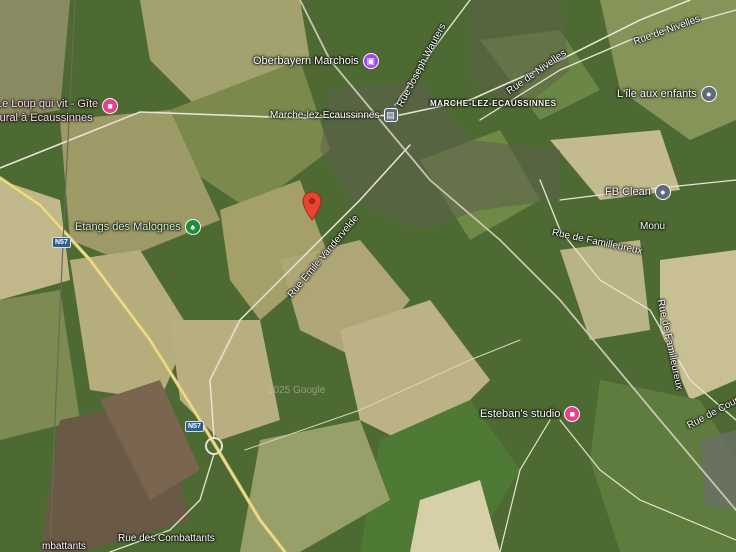 Image resolution: width=736 pixels, height=552 pixels. What do you see at coordinates (520, 413) in the screenshot?
I see `poi-esteban-label: Esteban's studio` at bounding box center [520, 413].